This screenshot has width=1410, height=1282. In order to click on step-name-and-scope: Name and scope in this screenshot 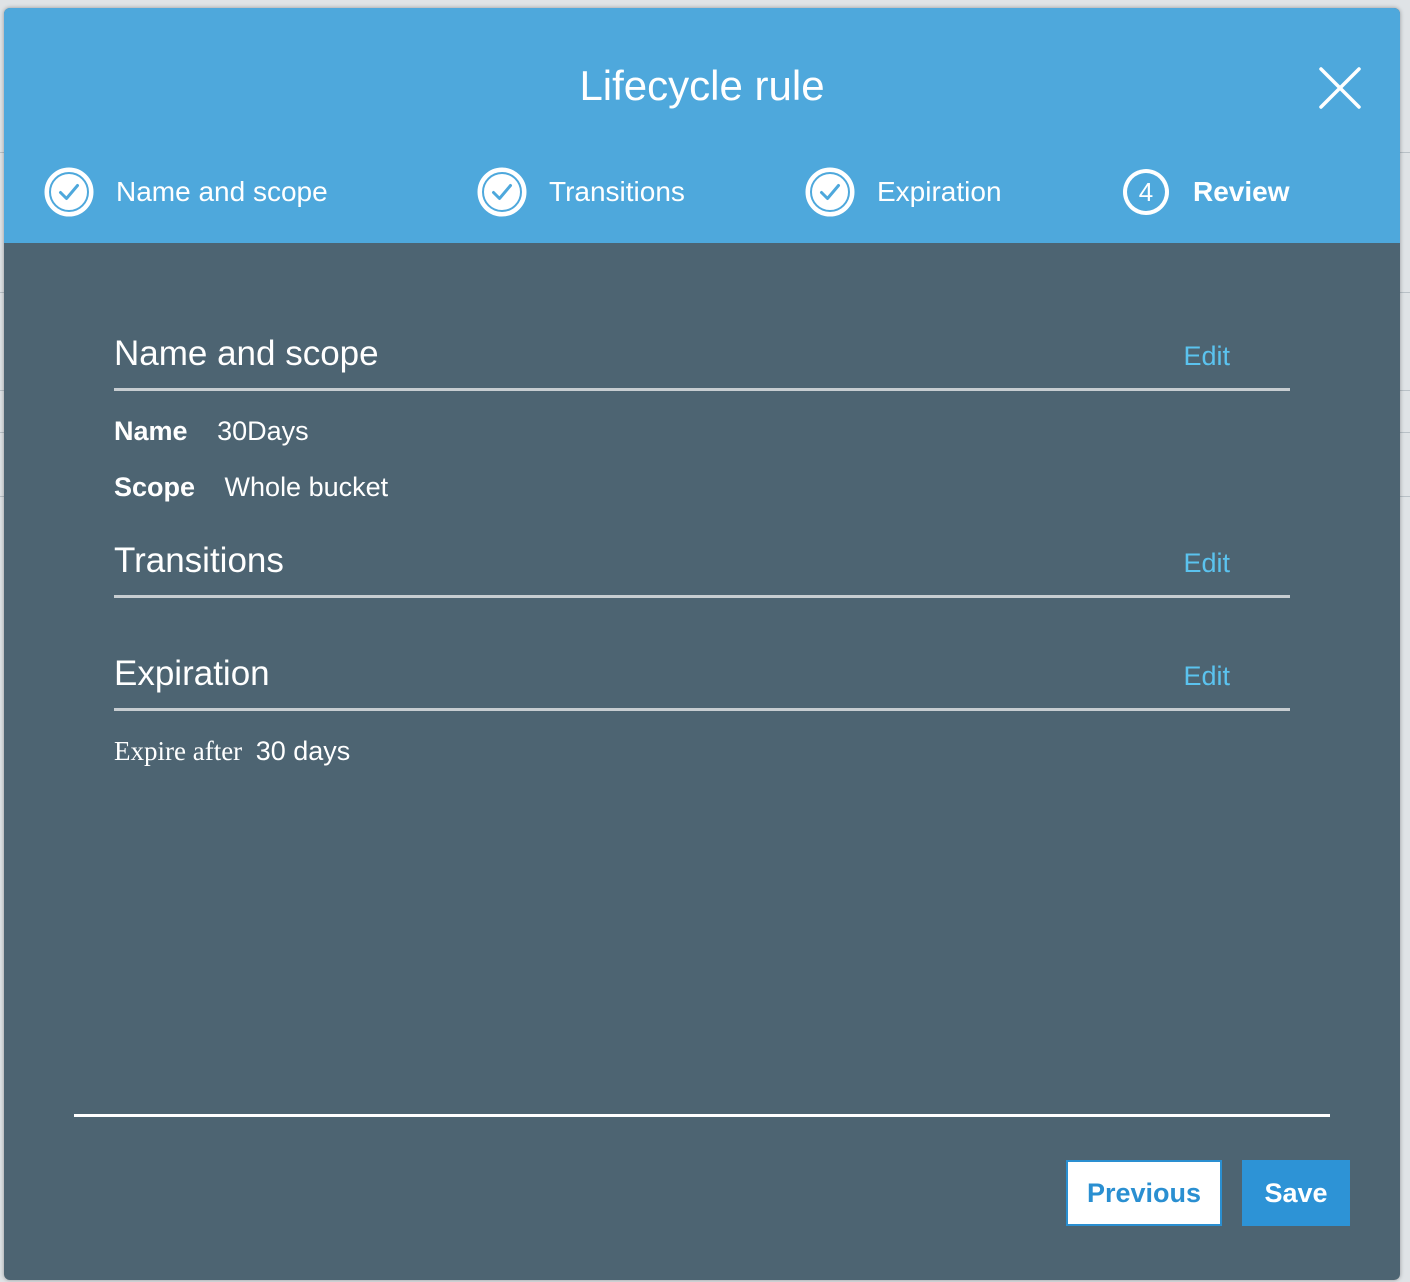, I will do `click(186, 192)`.